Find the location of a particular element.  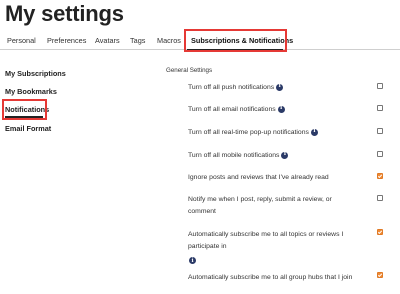

checkbox-popup-notifications is located at coordinates (380, 131).